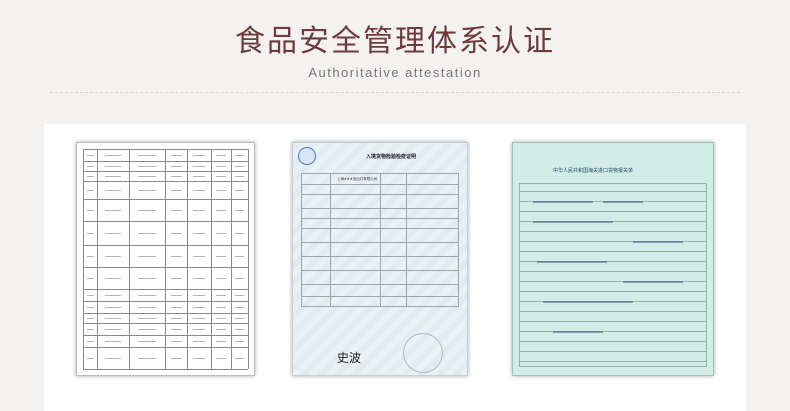 This screenshot has width=790, height=411. Describe the element at coordinates (593, 171) in the screenshot. I see `declaration-title: 中华人民共和国海关进口货物报关单` at that location.